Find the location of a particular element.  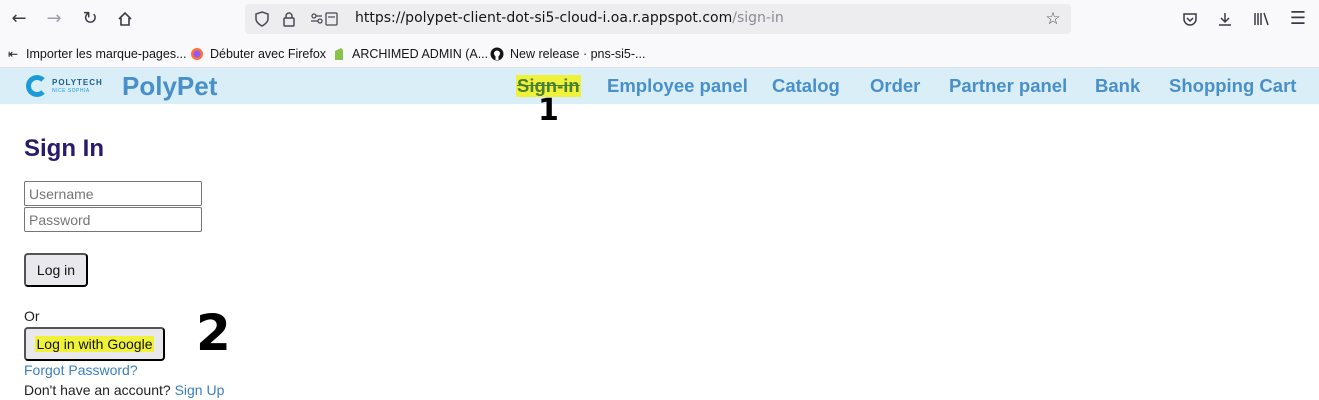

nav-employee-panel: Employee panel is located at coordinates (677, 86).